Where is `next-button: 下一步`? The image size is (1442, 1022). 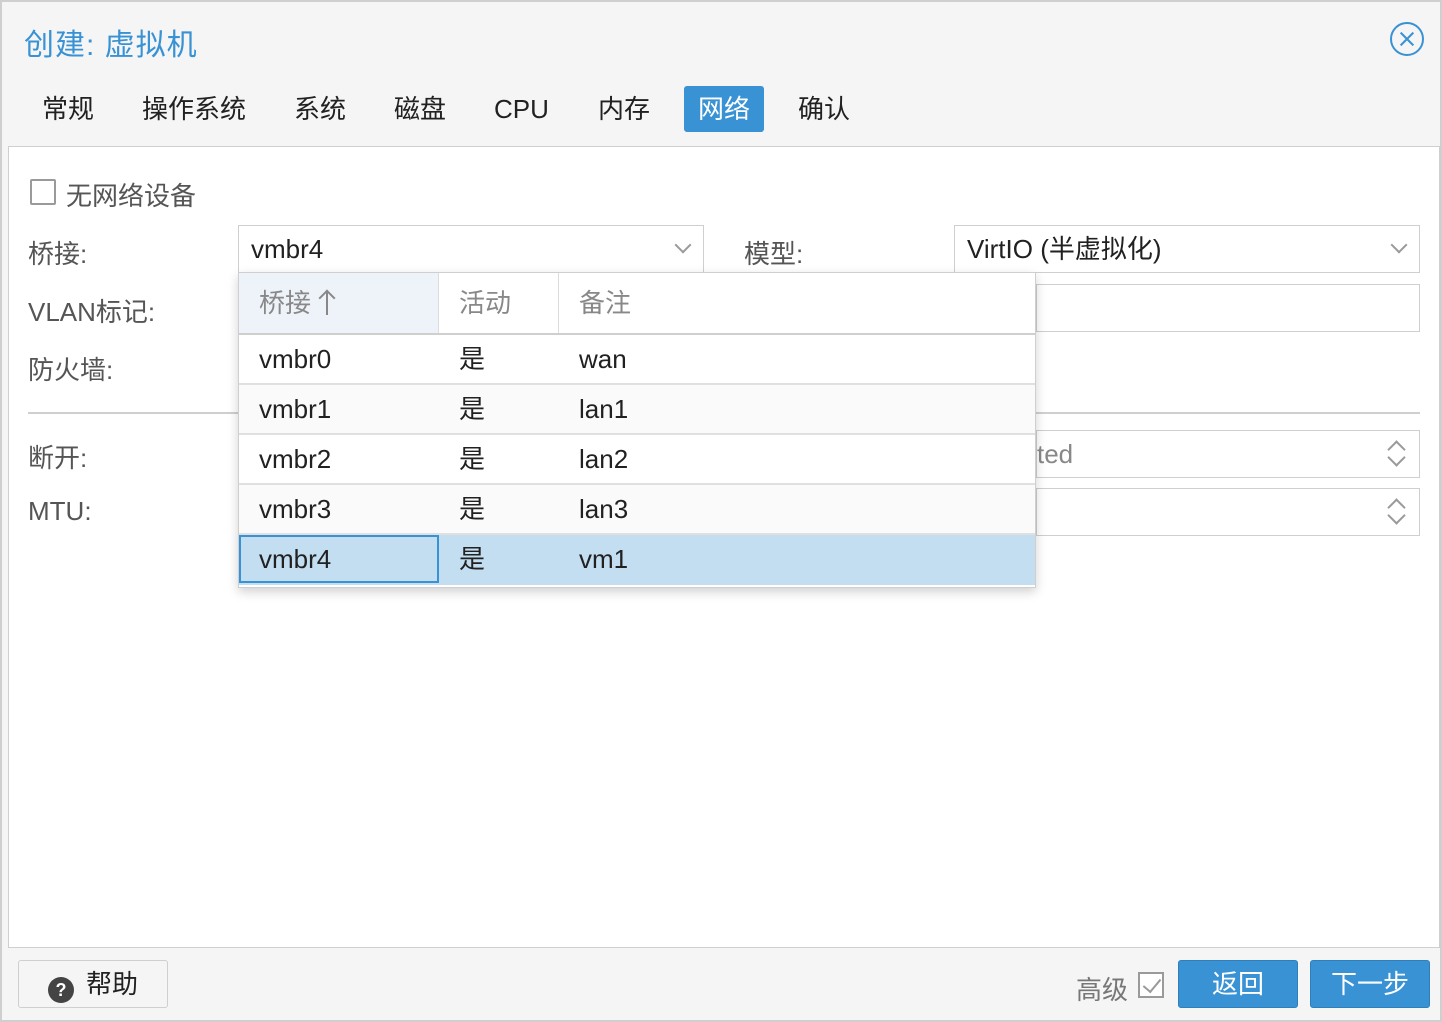
next-button: 下一步 is located at coordinates (1370, 984).